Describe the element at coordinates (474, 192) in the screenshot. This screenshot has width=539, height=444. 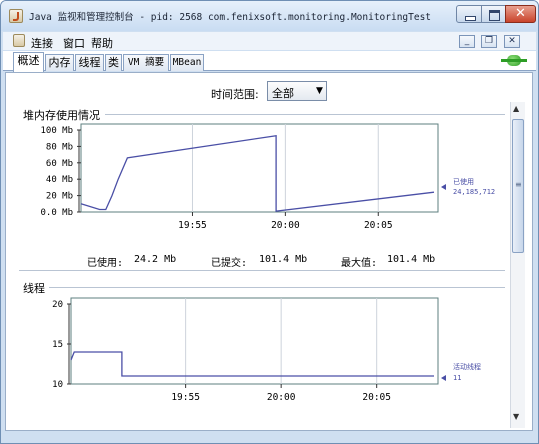
I see `legend-series-value: 24,185,712` at that location.